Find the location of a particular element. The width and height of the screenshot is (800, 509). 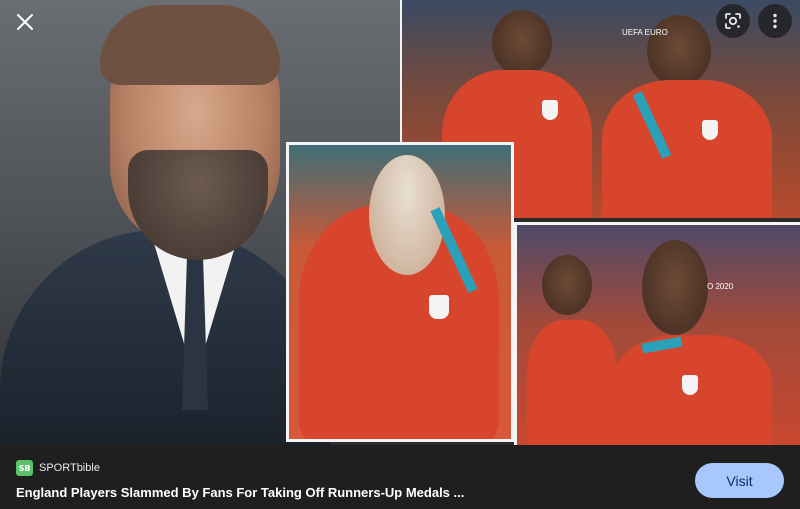

visit-button: Visit is located at coordinates (739, 480).